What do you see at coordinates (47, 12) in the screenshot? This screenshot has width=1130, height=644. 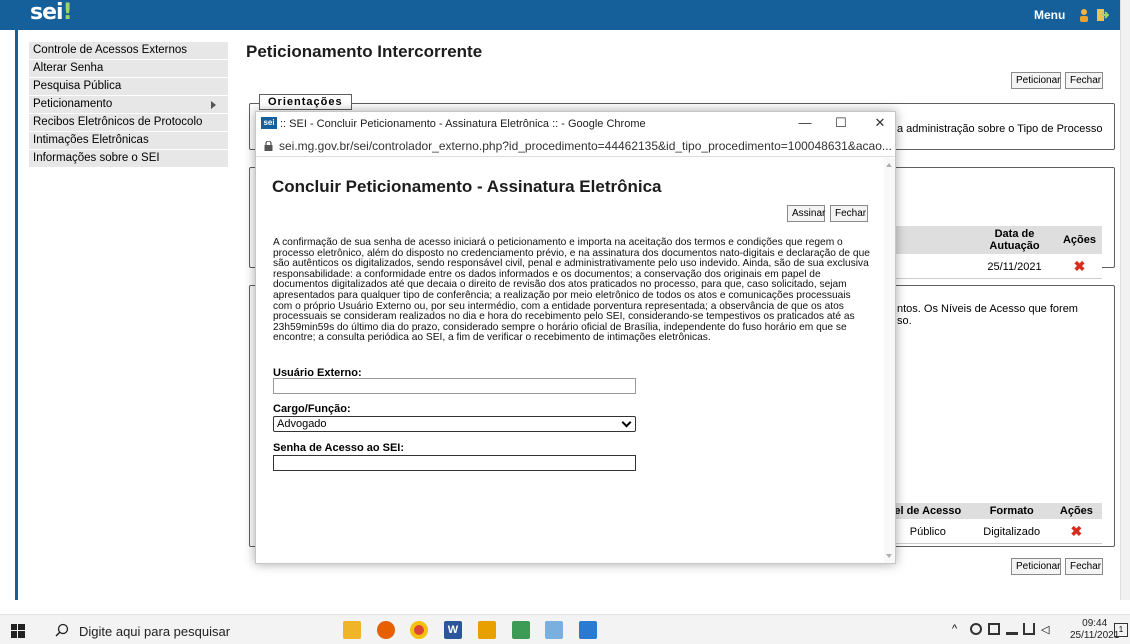 I see `logo-text: sei` at bounding box center [47, 12].